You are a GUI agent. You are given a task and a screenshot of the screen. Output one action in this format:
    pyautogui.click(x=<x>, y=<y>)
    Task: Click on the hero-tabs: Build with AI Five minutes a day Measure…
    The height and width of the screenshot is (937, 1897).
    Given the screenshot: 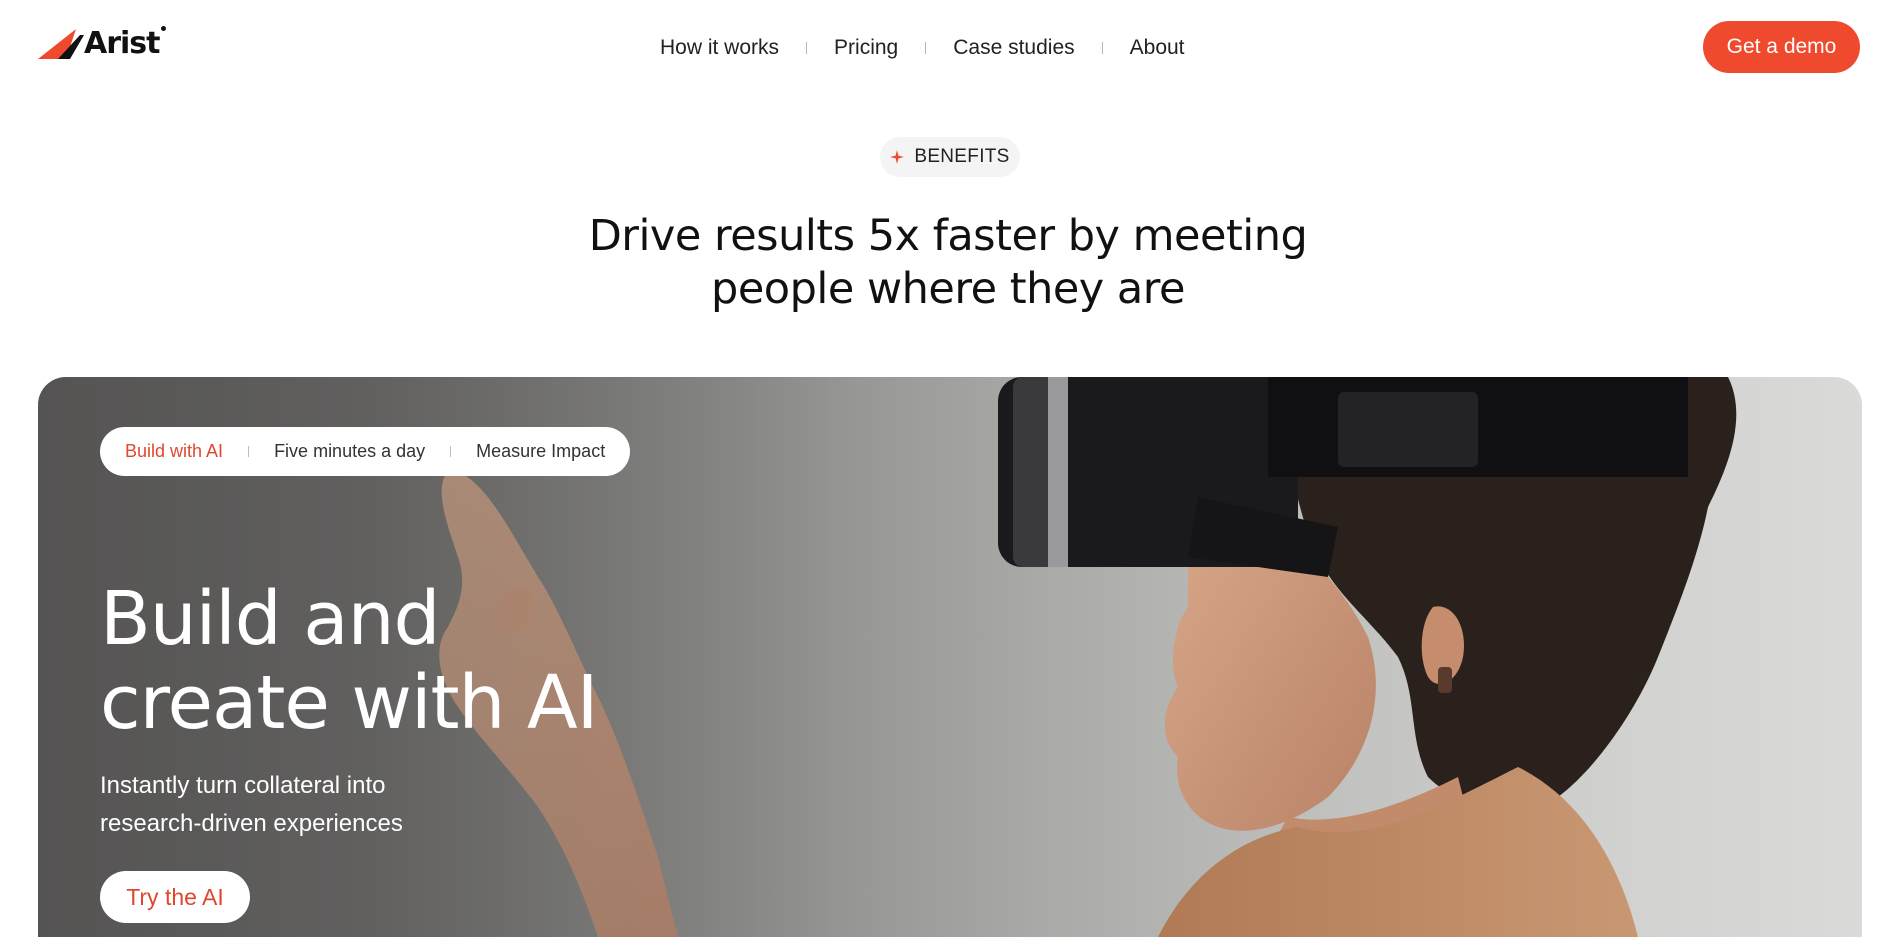 What is the action you would take?
    pyautogui.click(x=365, y=451)
    